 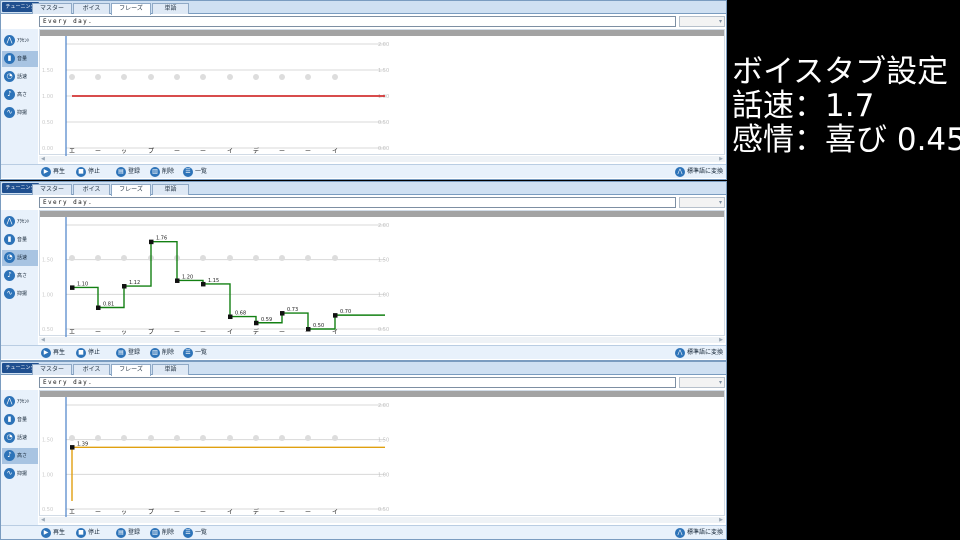 I want to click on intonation-icon: ∿, so click(x=9, y=112).